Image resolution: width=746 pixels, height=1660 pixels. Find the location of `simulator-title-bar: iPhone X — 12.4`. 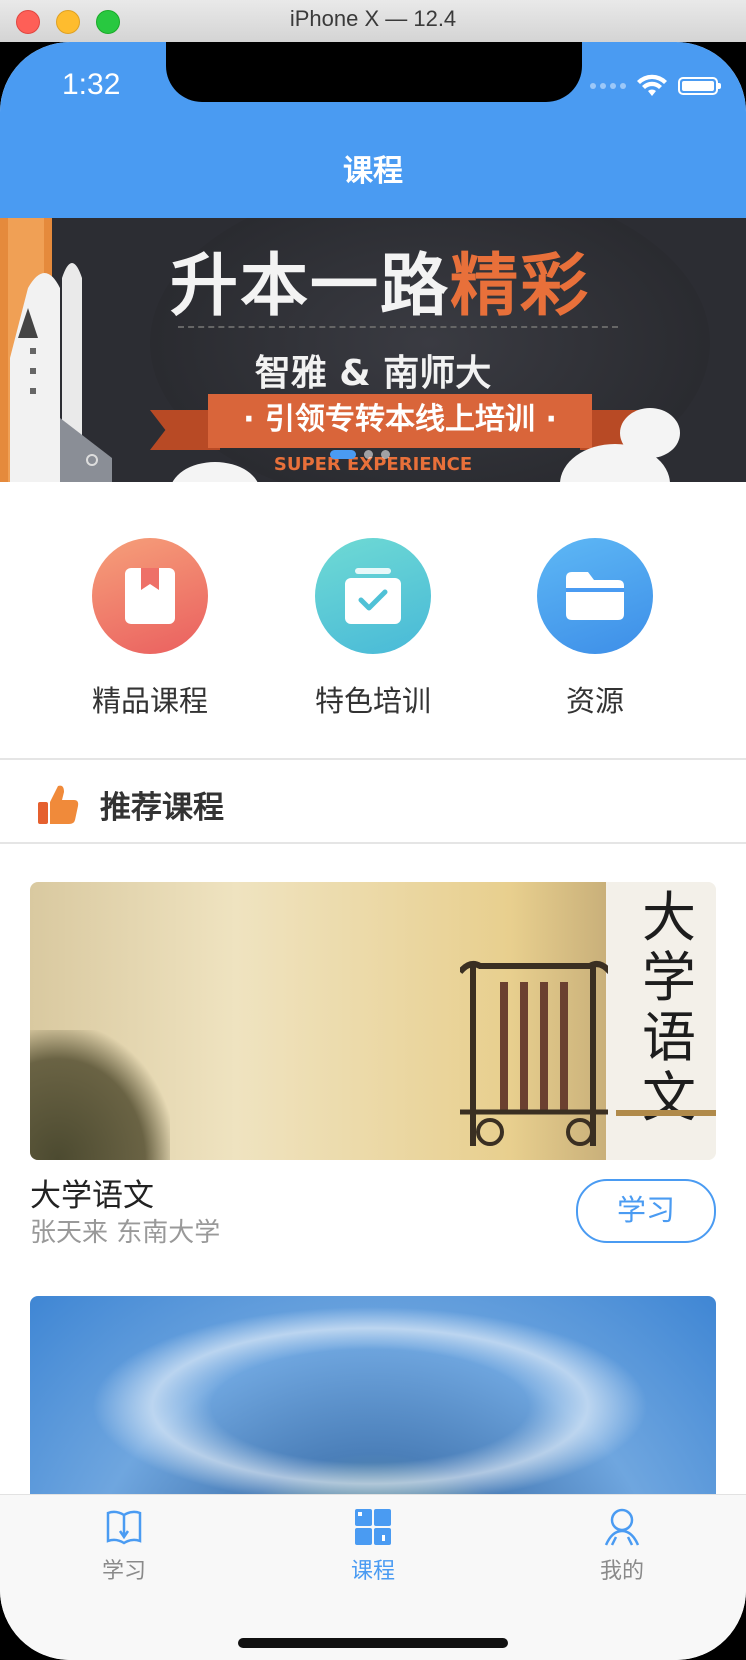

simulator-title-bar: iPhone X — 12.4 is located at coordinates (373, 21).